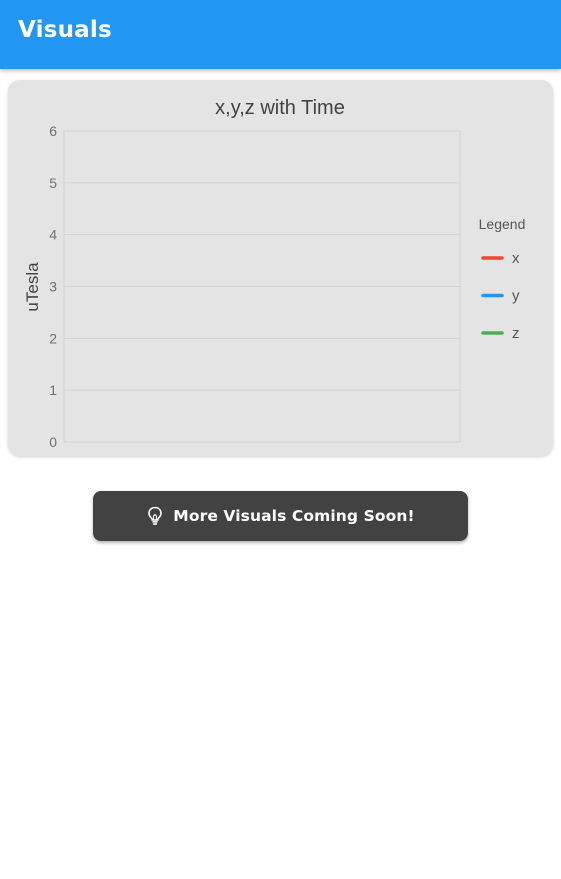 The image size is (561, 879). Describe the element at coordinates (516, 258) in the screenshot. I see `legend-label-x: x` at that location.